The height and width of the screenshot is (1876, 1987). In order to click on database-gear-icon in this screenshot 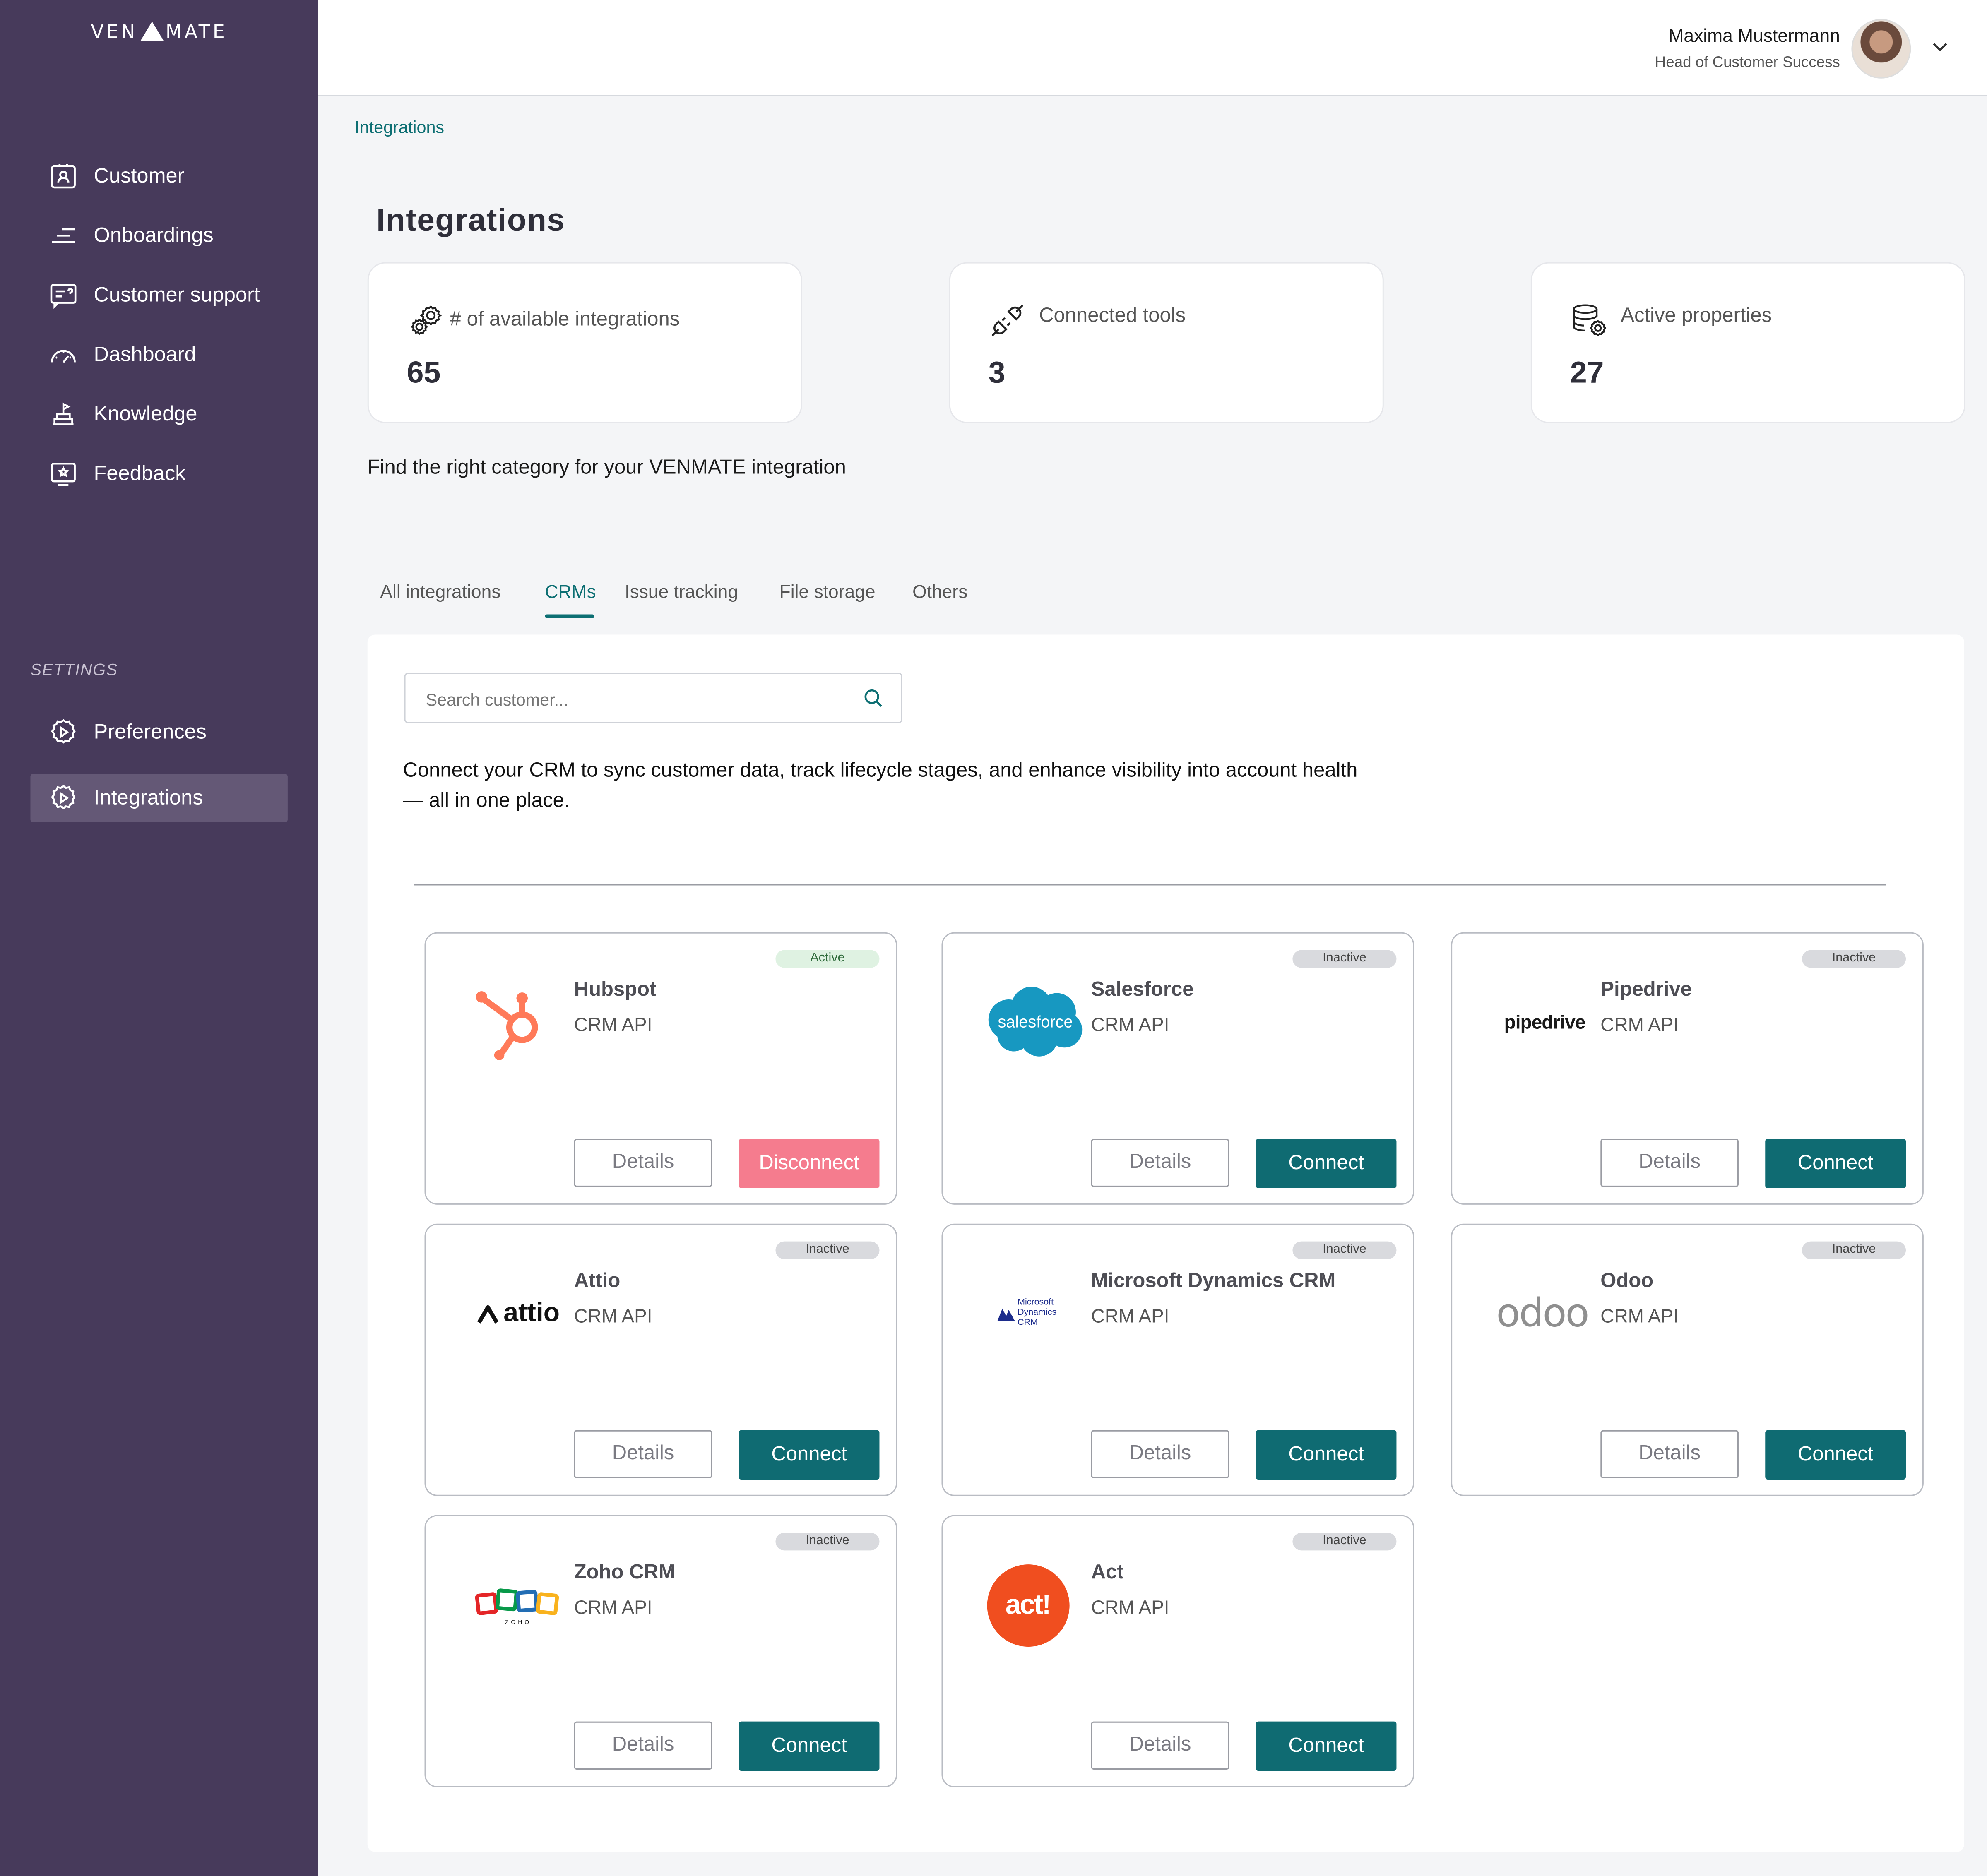, I will do `click(1589, 320)`.